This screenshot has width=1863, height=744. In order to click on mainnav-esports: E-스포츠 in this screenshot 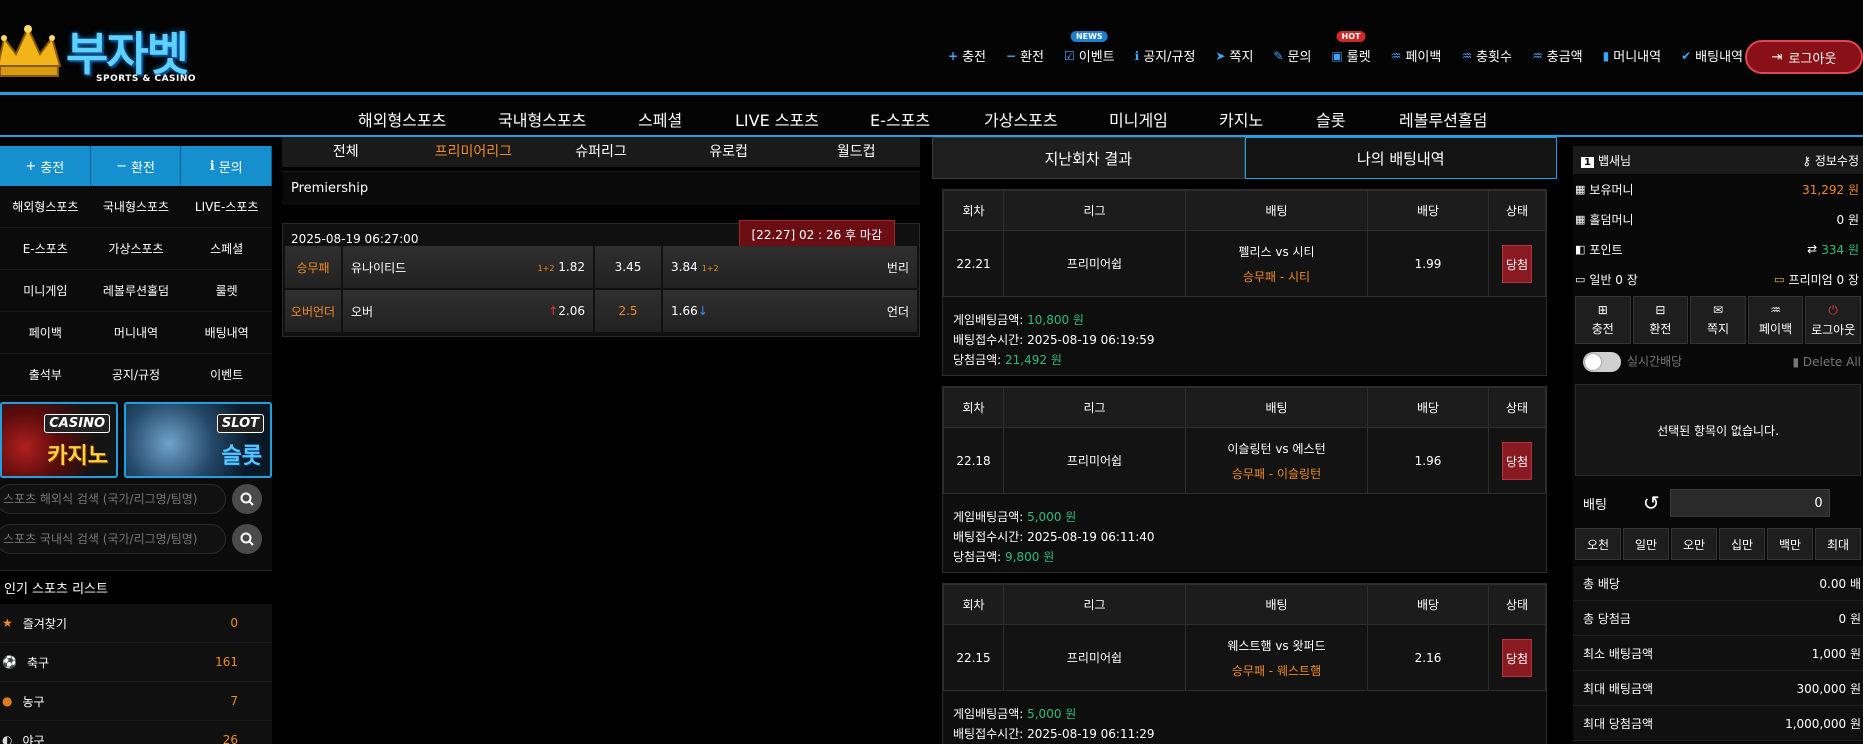, I will do `click(900, 119)`.